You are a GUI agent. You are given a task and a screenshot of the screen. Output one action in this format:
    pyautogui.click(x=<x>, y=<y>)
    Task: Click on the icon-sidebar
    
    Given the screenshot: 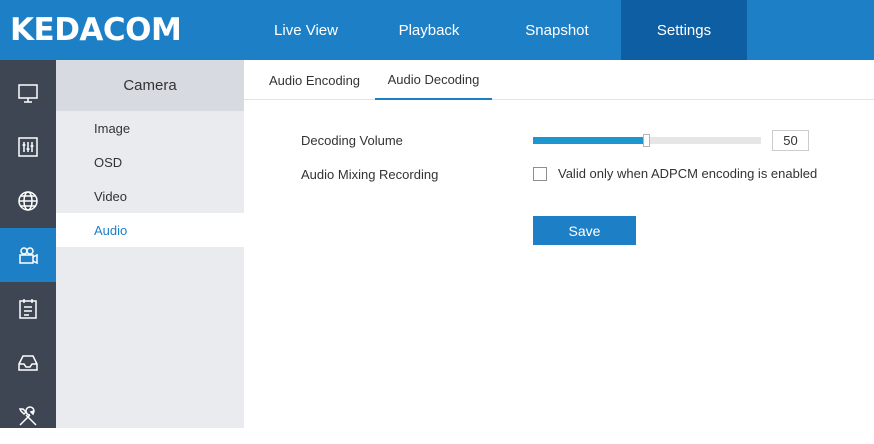 What is the action you would take?
    pyautogui.click(x=28, y=244)
    